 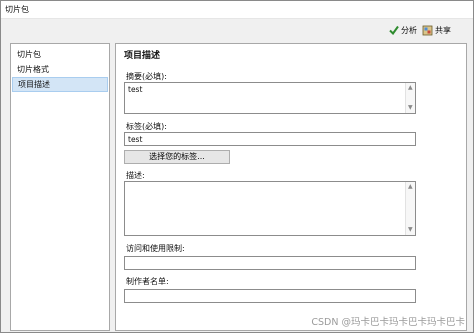 I want to click on toolbar: 分析 共享, so click(x=237, y=30).